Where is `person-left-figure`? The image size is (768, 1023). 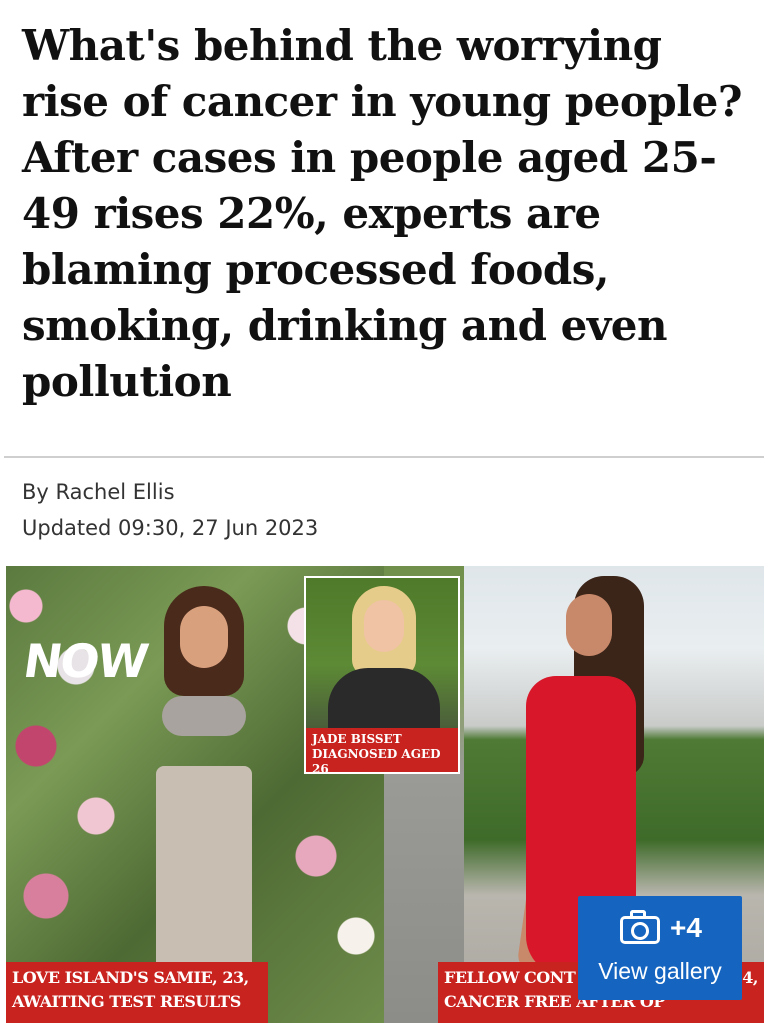
person-left-figure is located at coordinates (201, 786).